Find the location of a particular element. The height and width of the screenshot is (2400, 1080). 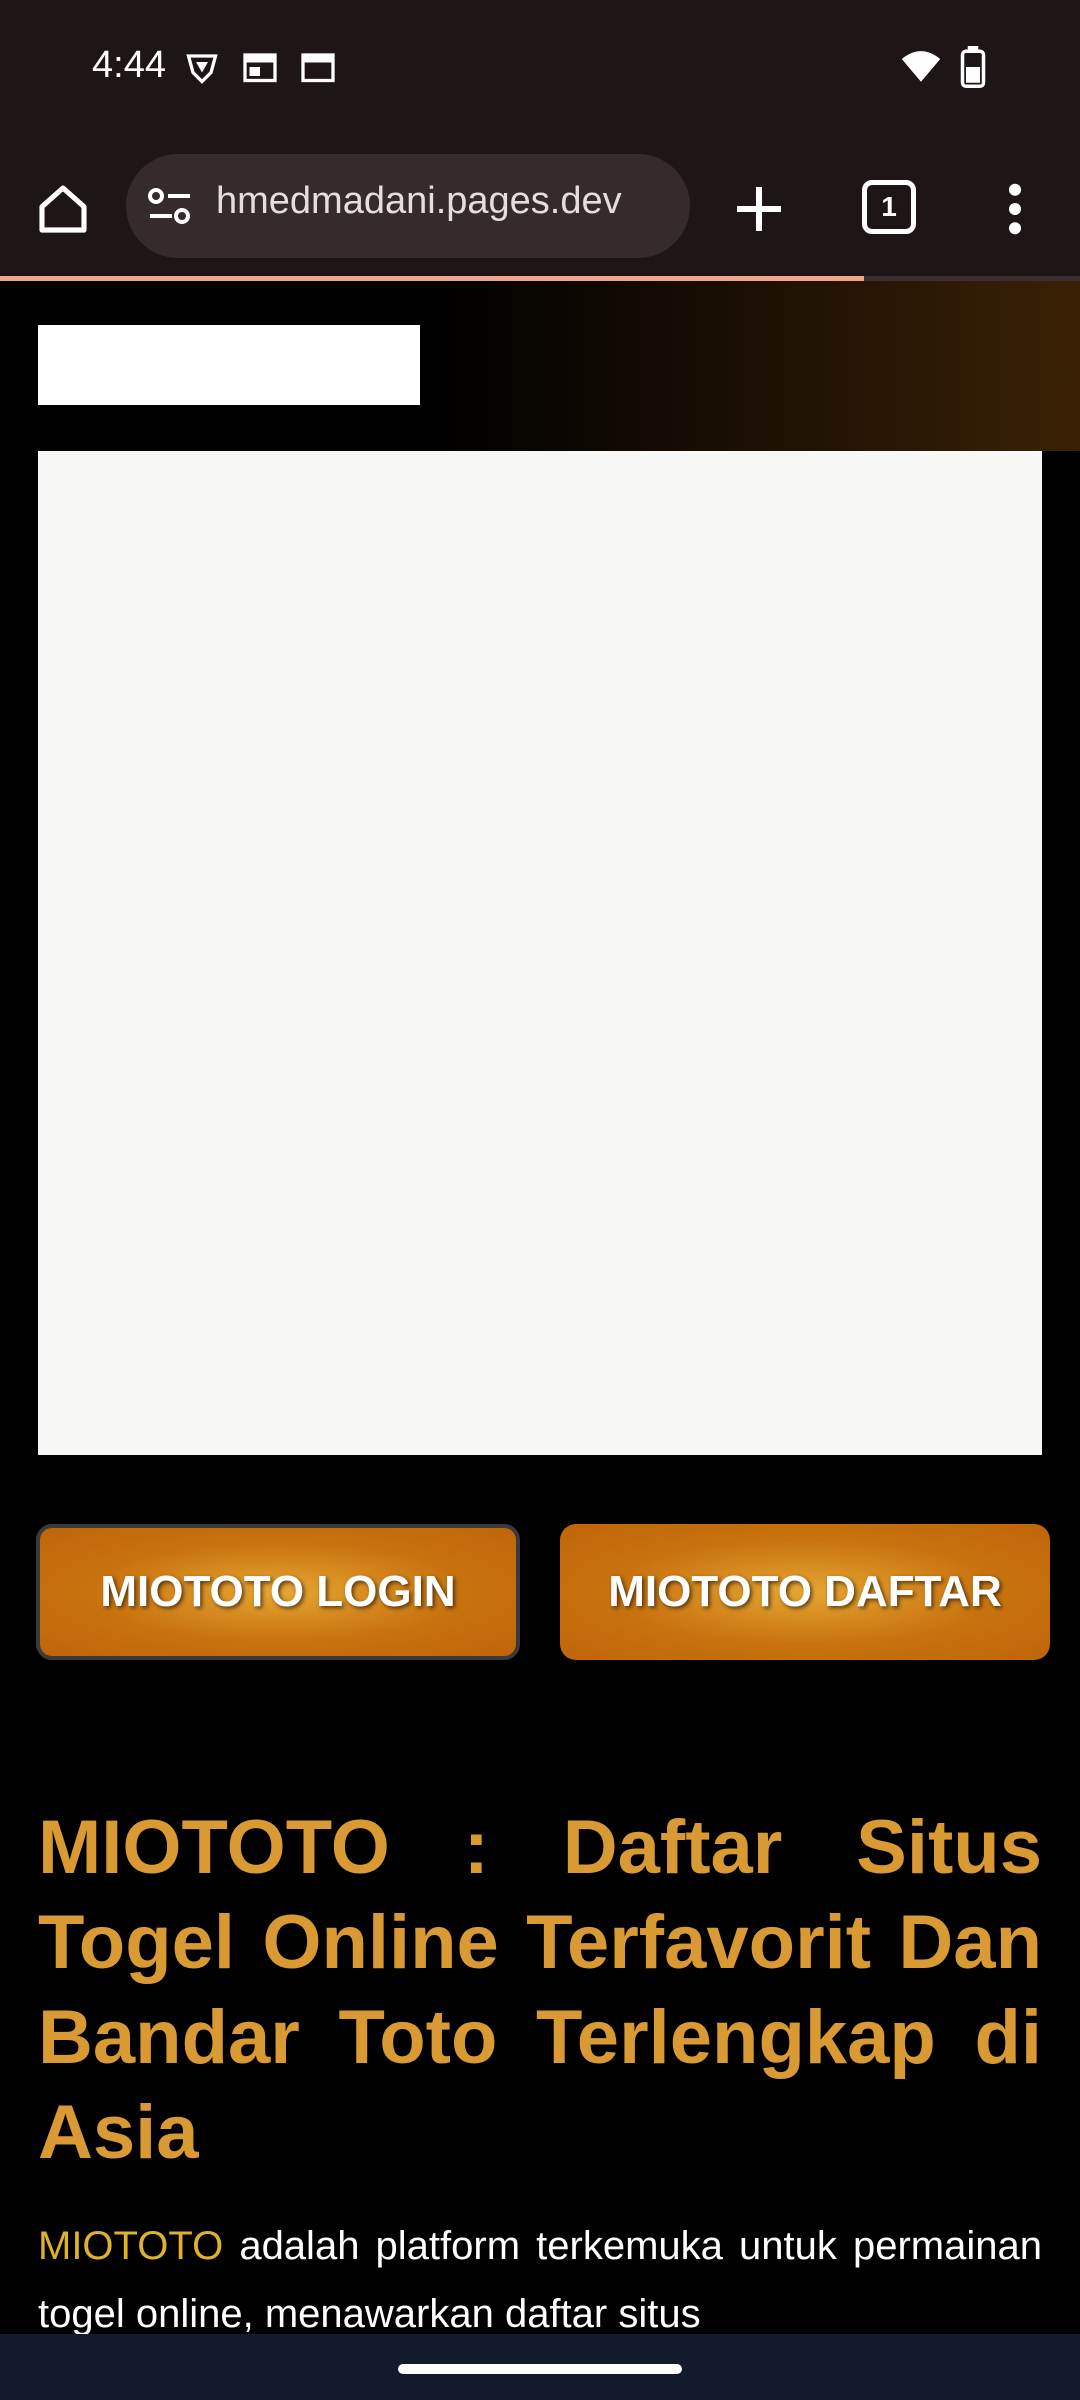

new-tab-button is located at coordinates (759, 209).